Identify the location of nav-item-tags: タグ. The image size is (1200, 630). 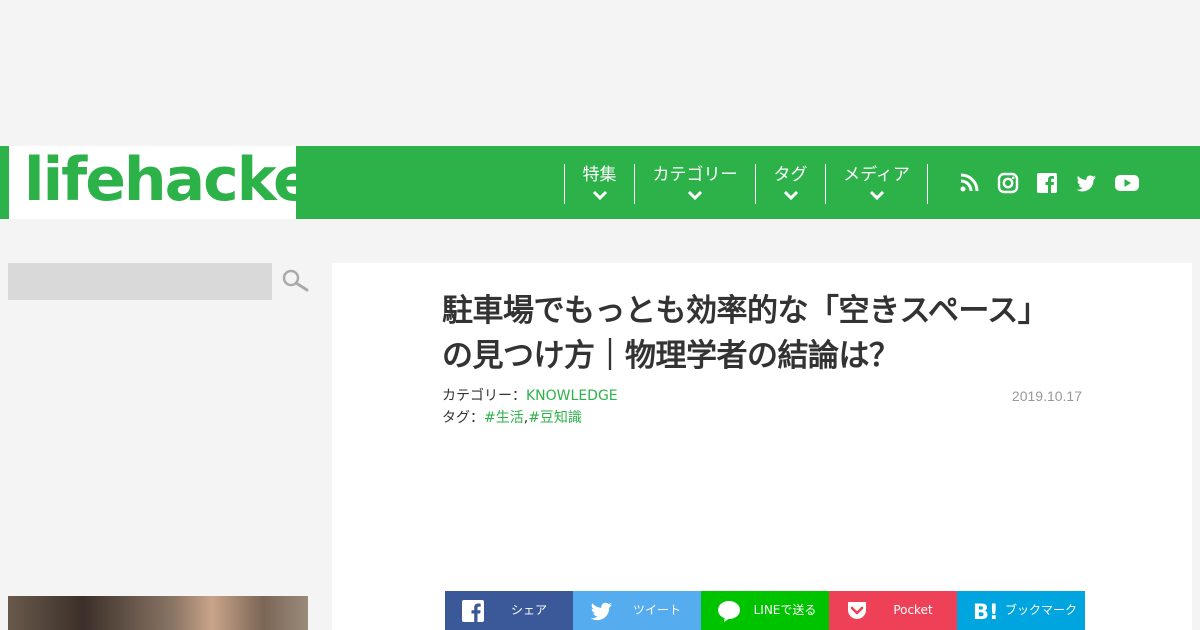
(790, 184).